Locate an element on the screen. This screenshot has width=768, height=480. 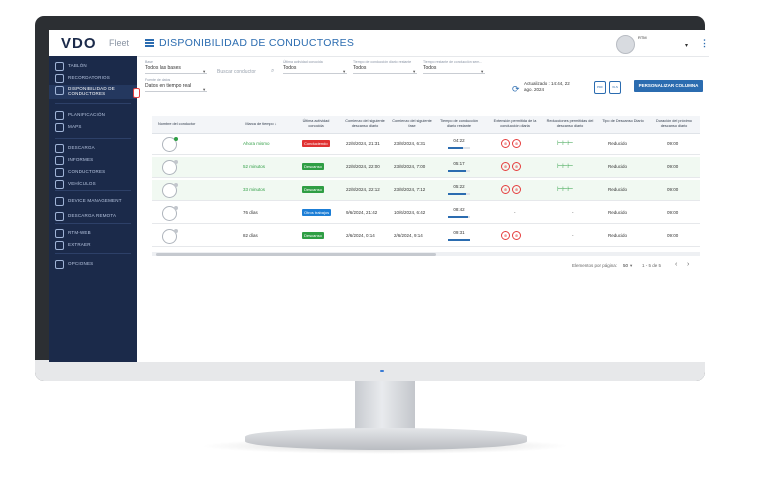
bell-icon is located at coordinates (59, 78).